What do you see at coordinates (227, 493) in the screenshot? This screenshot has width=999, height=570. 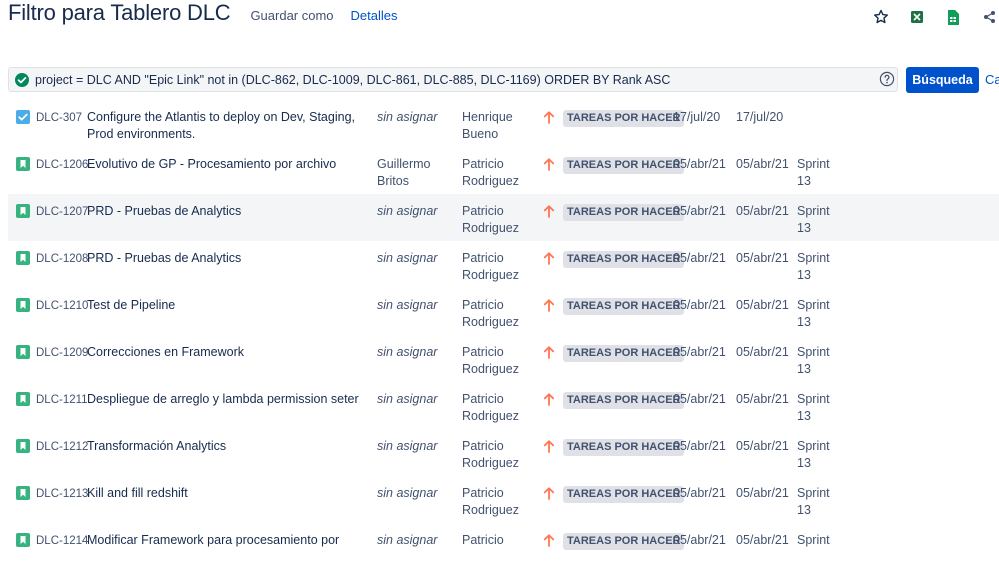 I see `issue-summary-link: Kill and fill redshift` at bounding box center [227, 493].